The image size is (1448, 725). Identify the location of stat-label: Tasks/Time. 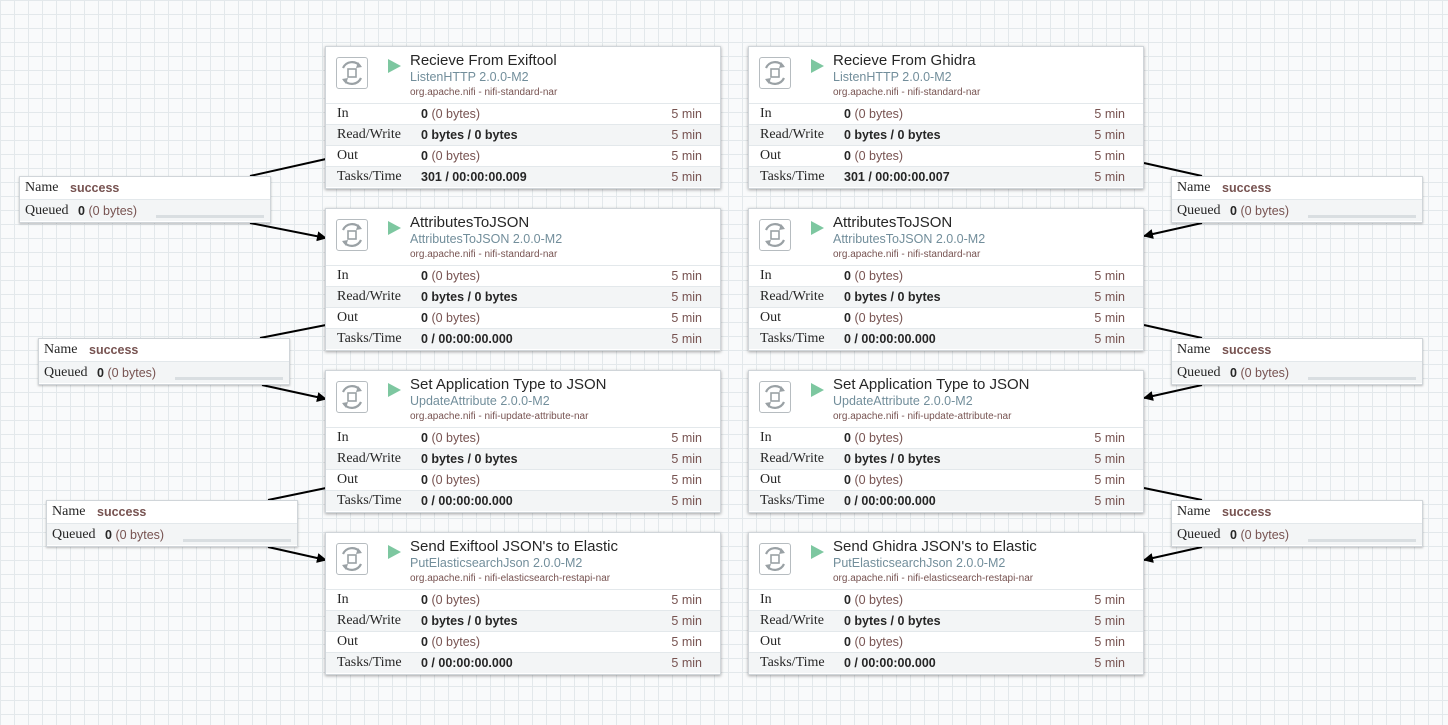
(792, 338).